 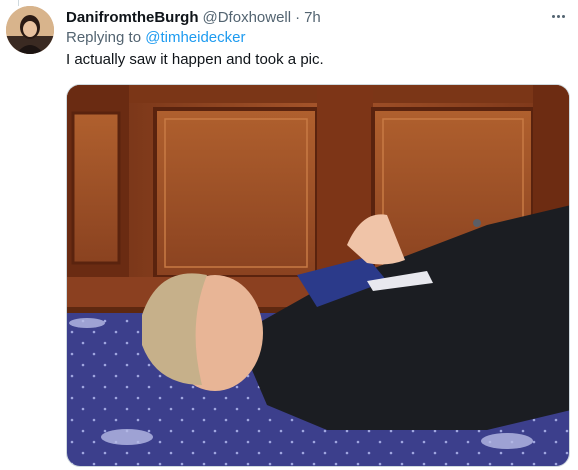 I want to click on display-name: DanifromtheBurgh, so click(x=132, y=17).